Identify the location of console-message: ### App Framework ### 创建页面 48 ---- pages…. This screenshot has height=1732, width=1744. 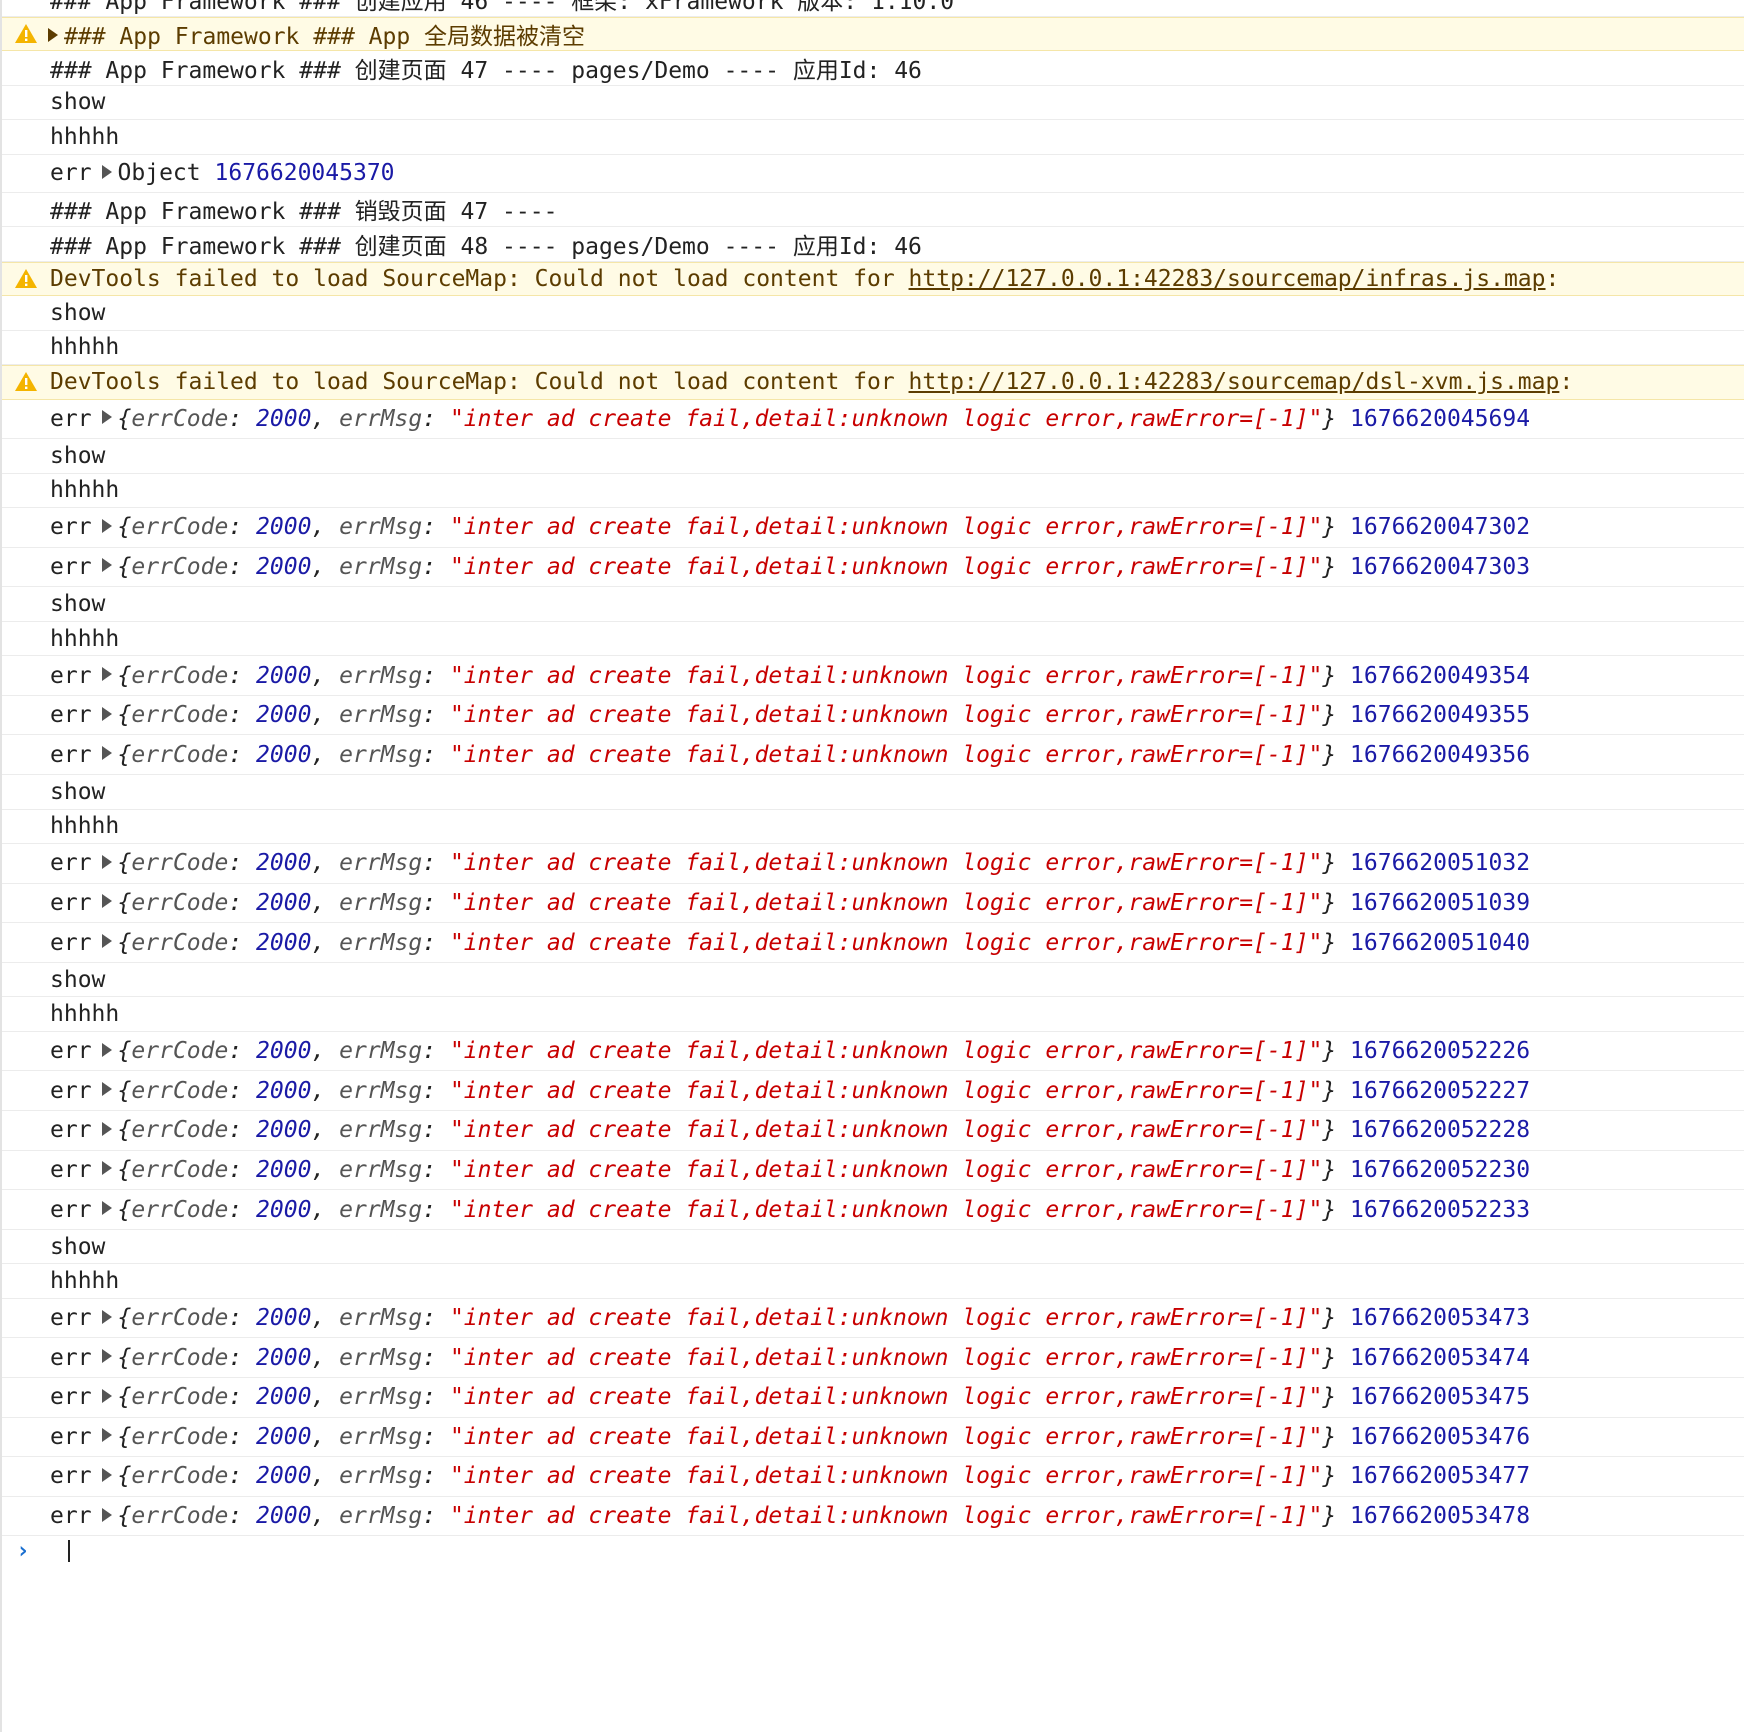
(873, 244).